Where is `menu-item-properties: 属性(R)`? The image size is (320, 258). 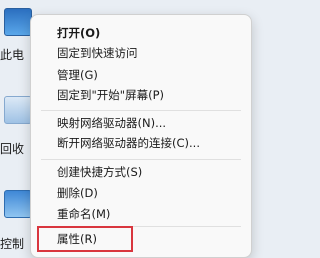 menu-item-properties: 属性(R) is located at coordinates (141, 239).